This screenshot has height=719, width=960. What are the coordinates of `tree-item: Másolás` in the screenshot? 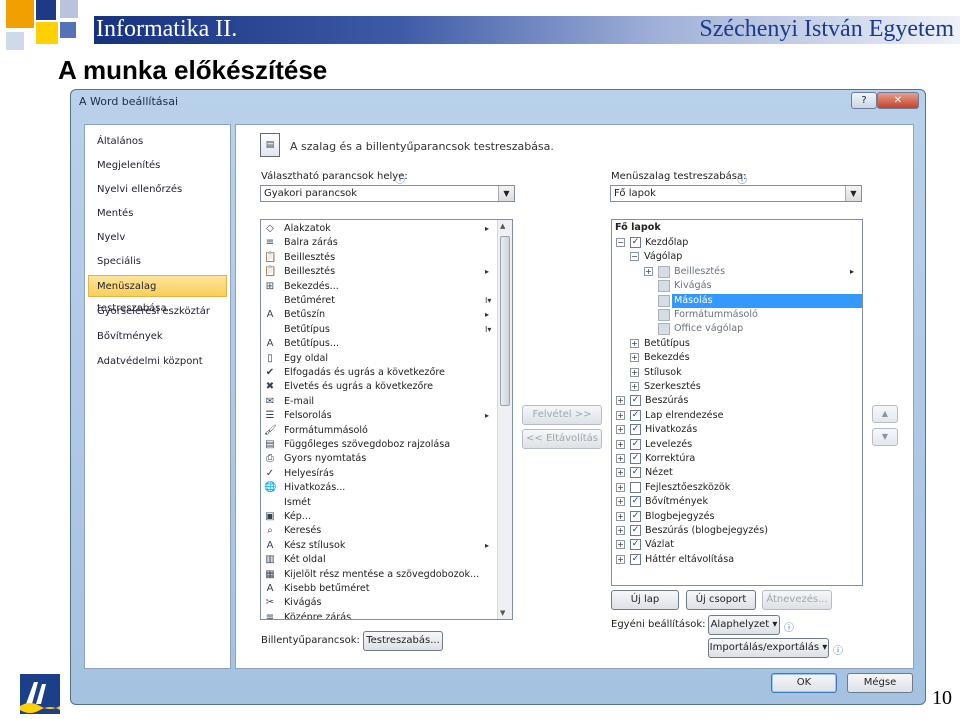 It's located at (737, 300).